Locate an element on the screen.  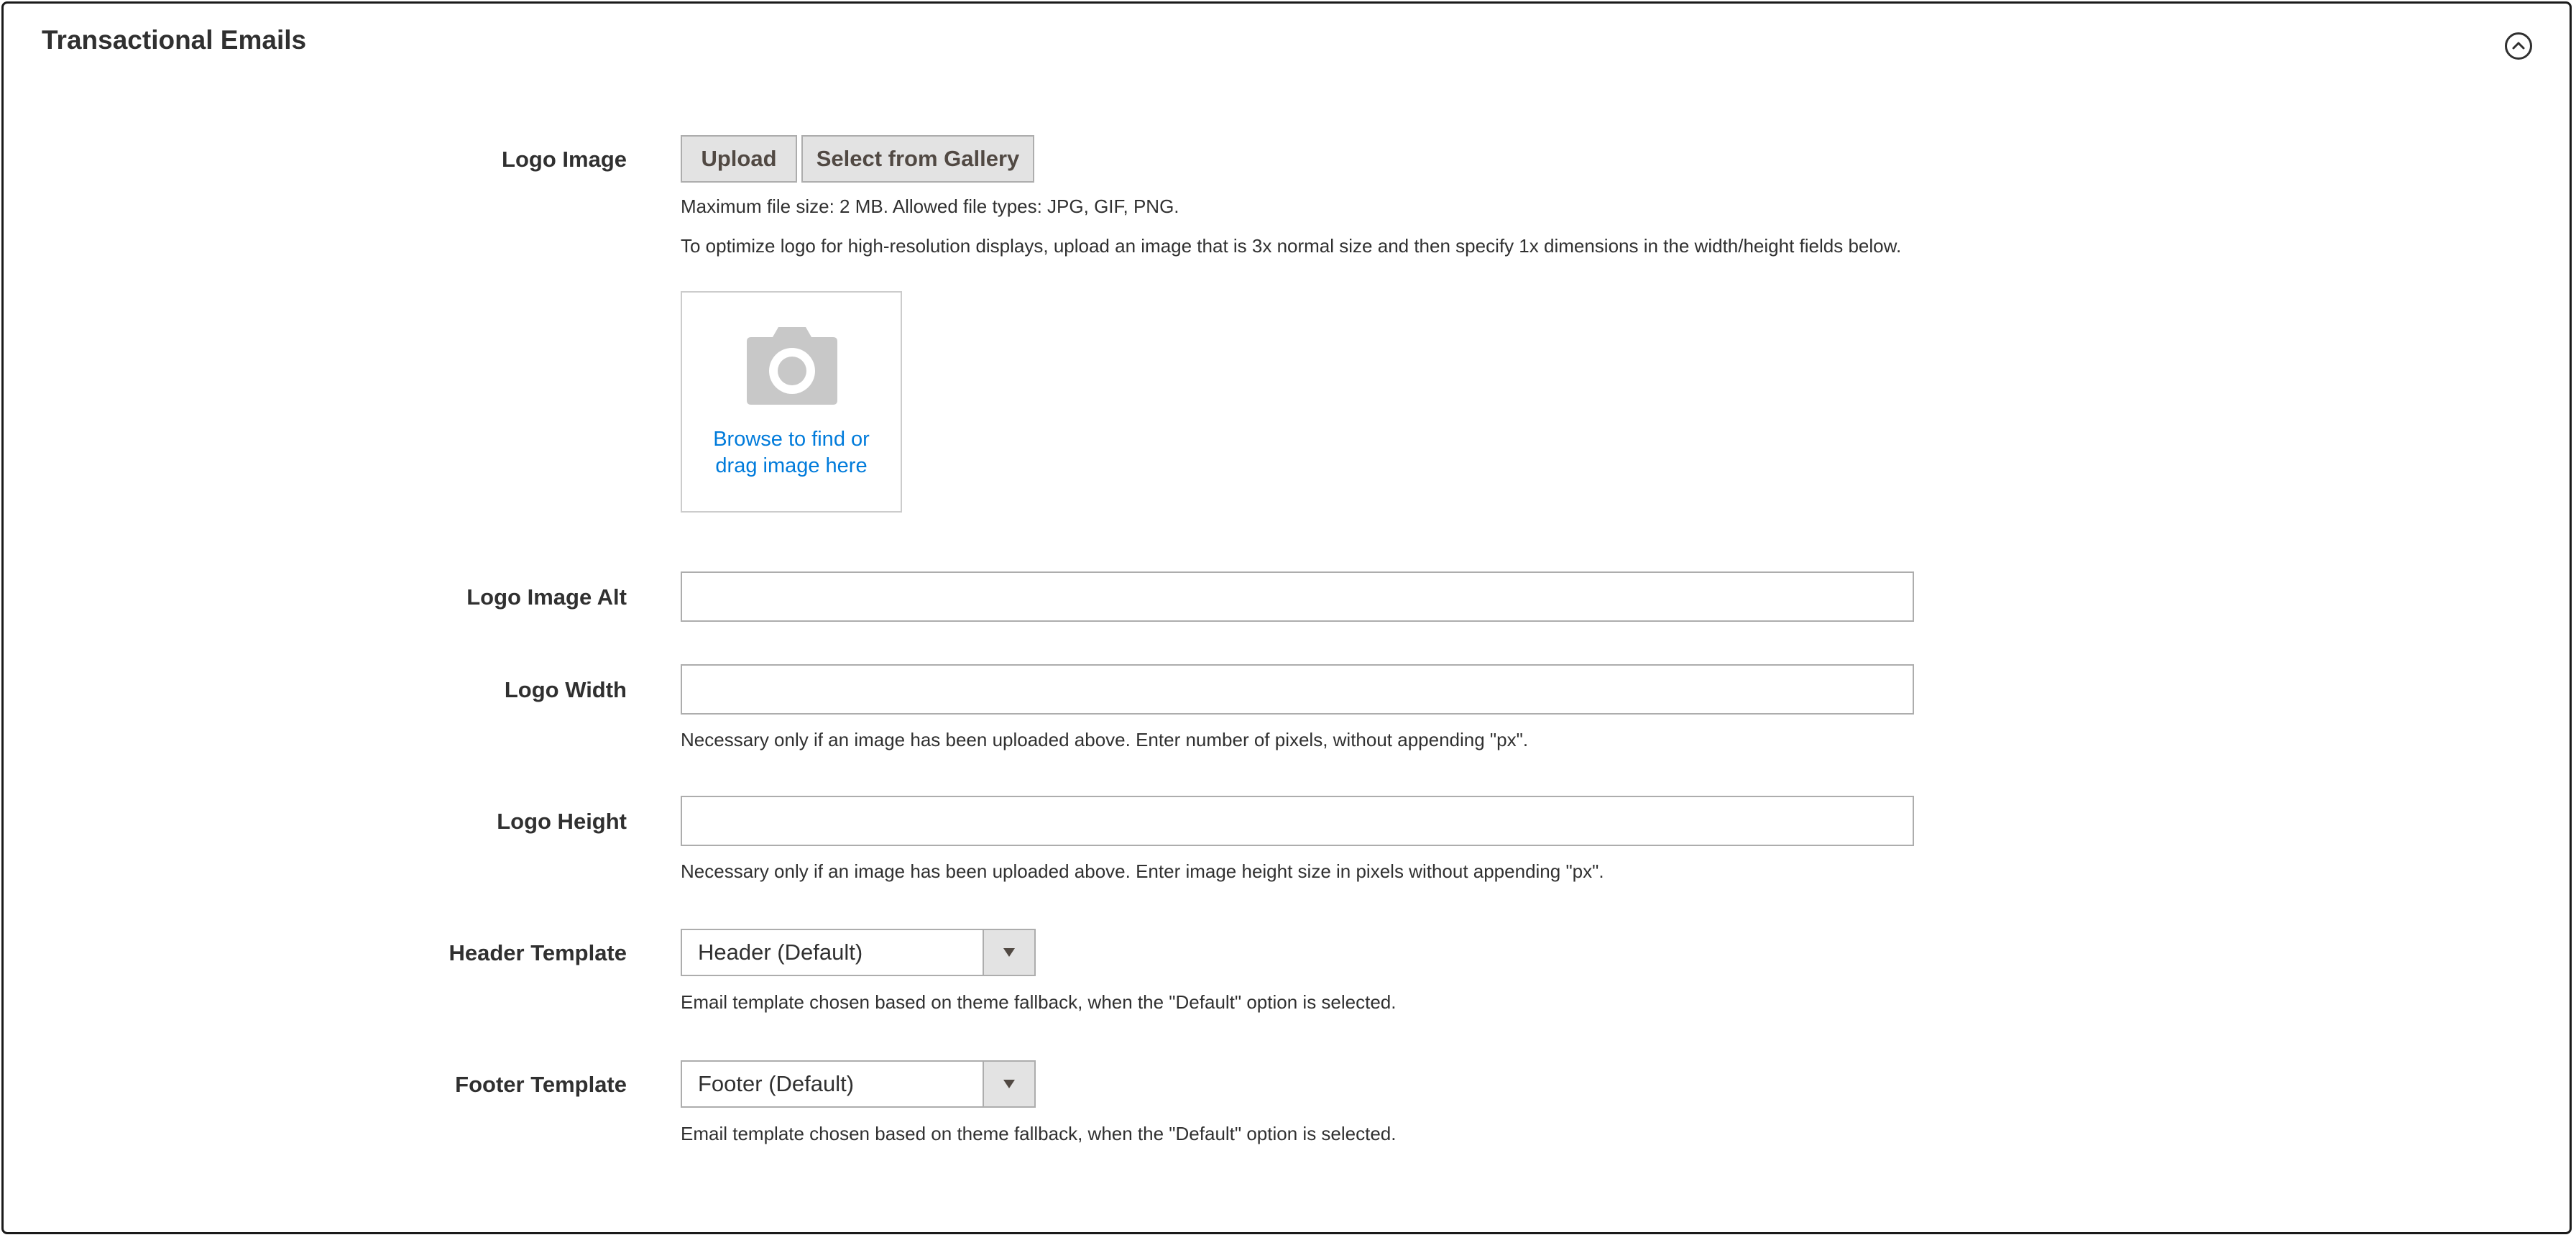
upload-button: Upload is located at coordinates (739, 159).